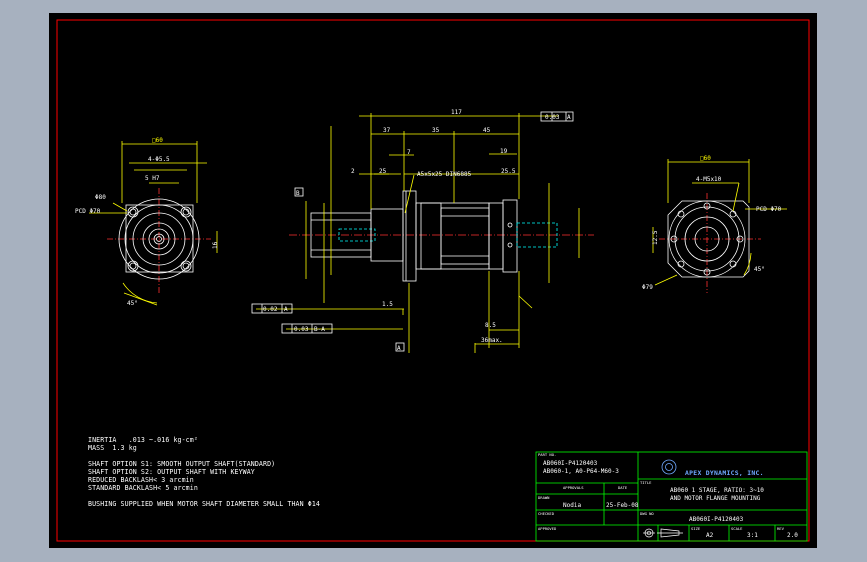 The image size is (867, 562). I want to click on dim-2: 2, so click(353, 171).